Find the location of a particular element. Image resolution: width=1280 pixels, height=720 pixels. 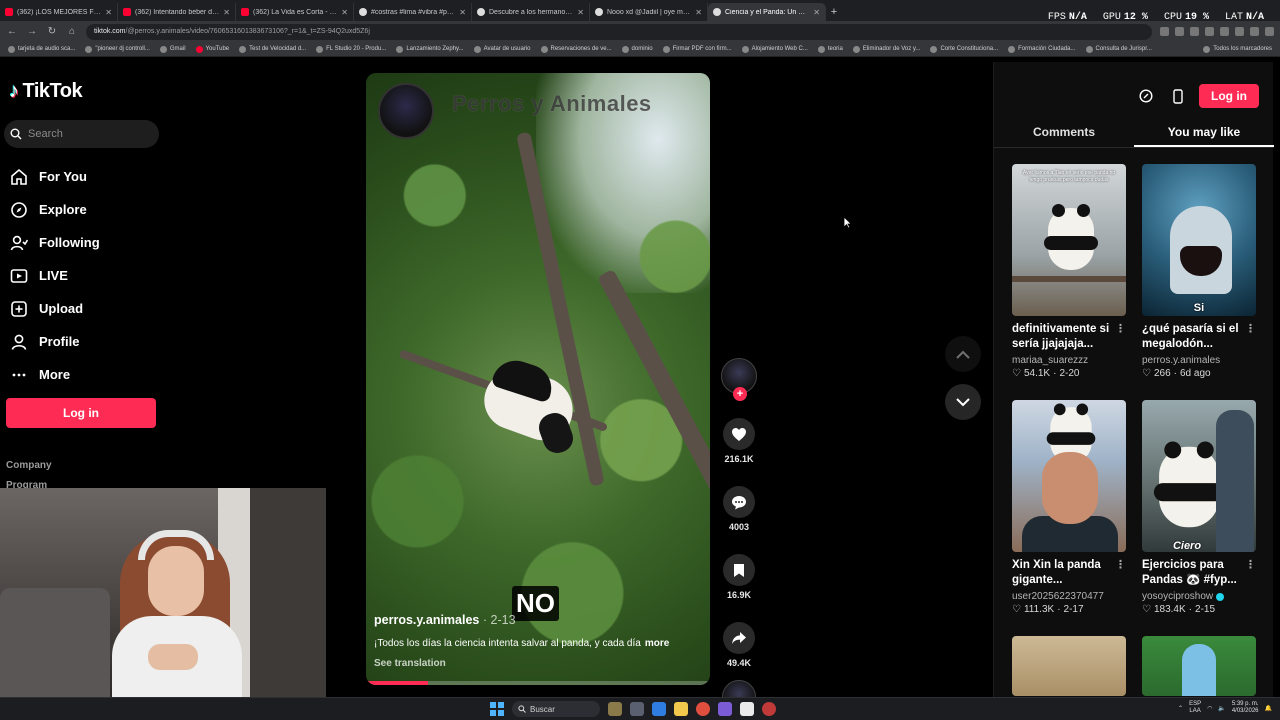

back-icon: ← is located at coordinates (12, 31).